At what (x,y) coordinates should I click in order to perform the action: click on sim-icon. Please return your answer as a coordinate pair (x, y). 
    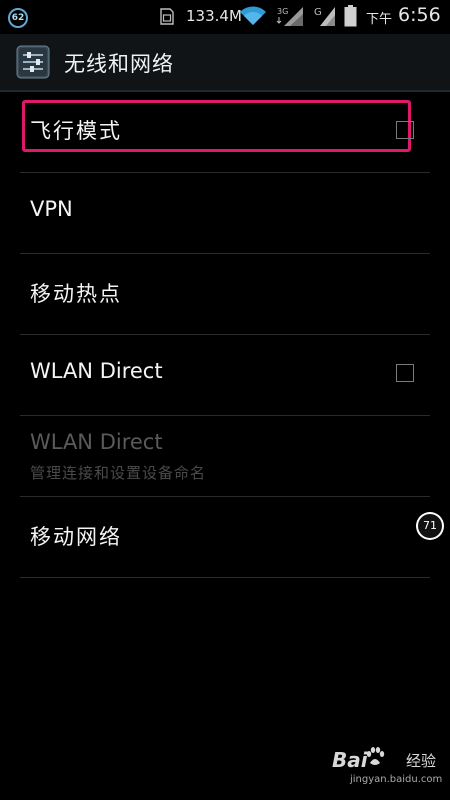
    Looking at the image, I should click on (167, 16).